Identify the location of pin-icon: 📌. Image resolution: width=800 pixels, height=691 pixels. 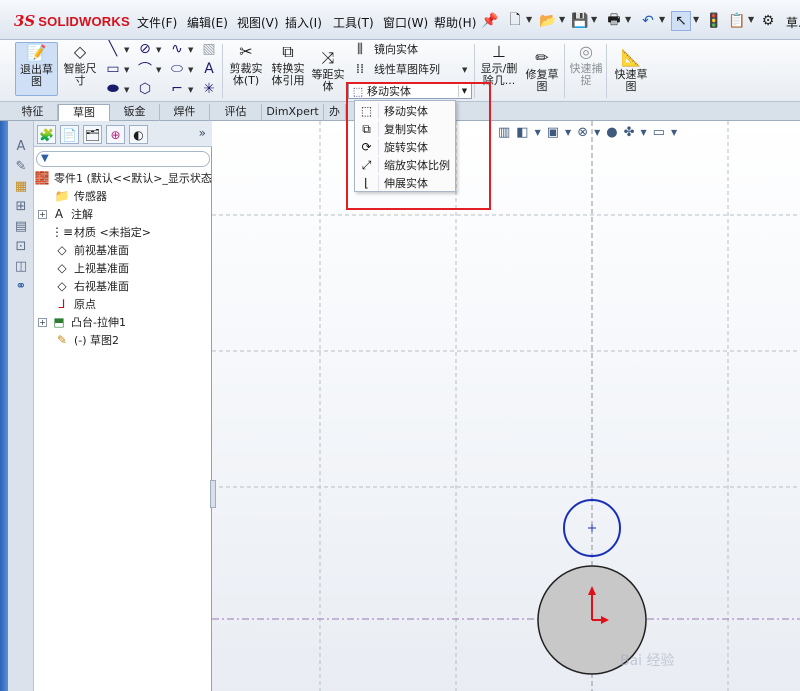
(490, 21).